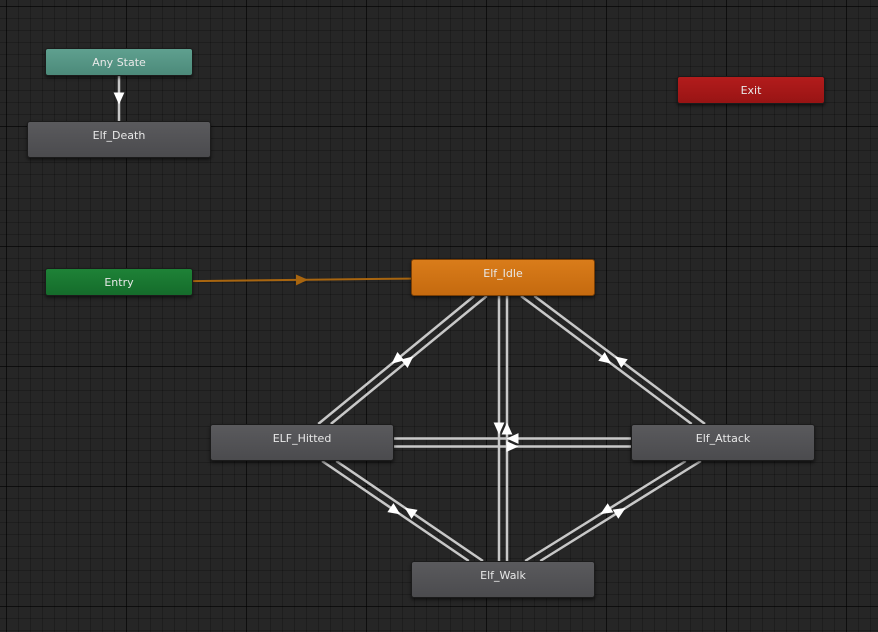 The width and height of the screenshot is (878, 632). I want to click on state-elf-idle: Elf_Idle, so click(503, 277).